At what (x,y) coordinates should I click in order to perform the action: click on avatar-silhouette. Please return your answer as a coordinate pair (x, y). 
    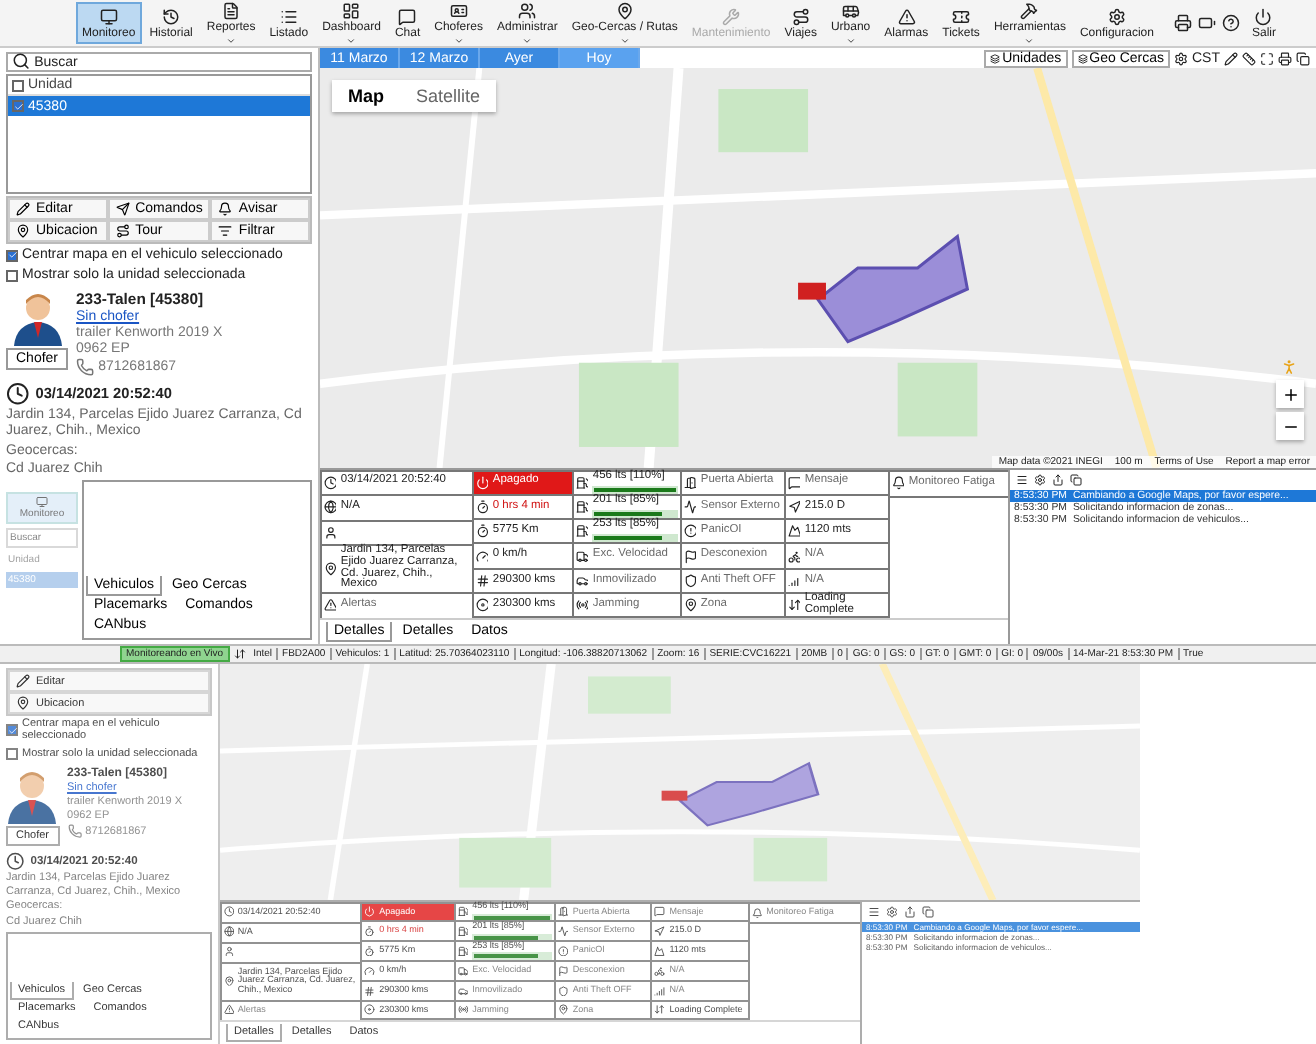
    Looking at the image, I should click on (32, 796).